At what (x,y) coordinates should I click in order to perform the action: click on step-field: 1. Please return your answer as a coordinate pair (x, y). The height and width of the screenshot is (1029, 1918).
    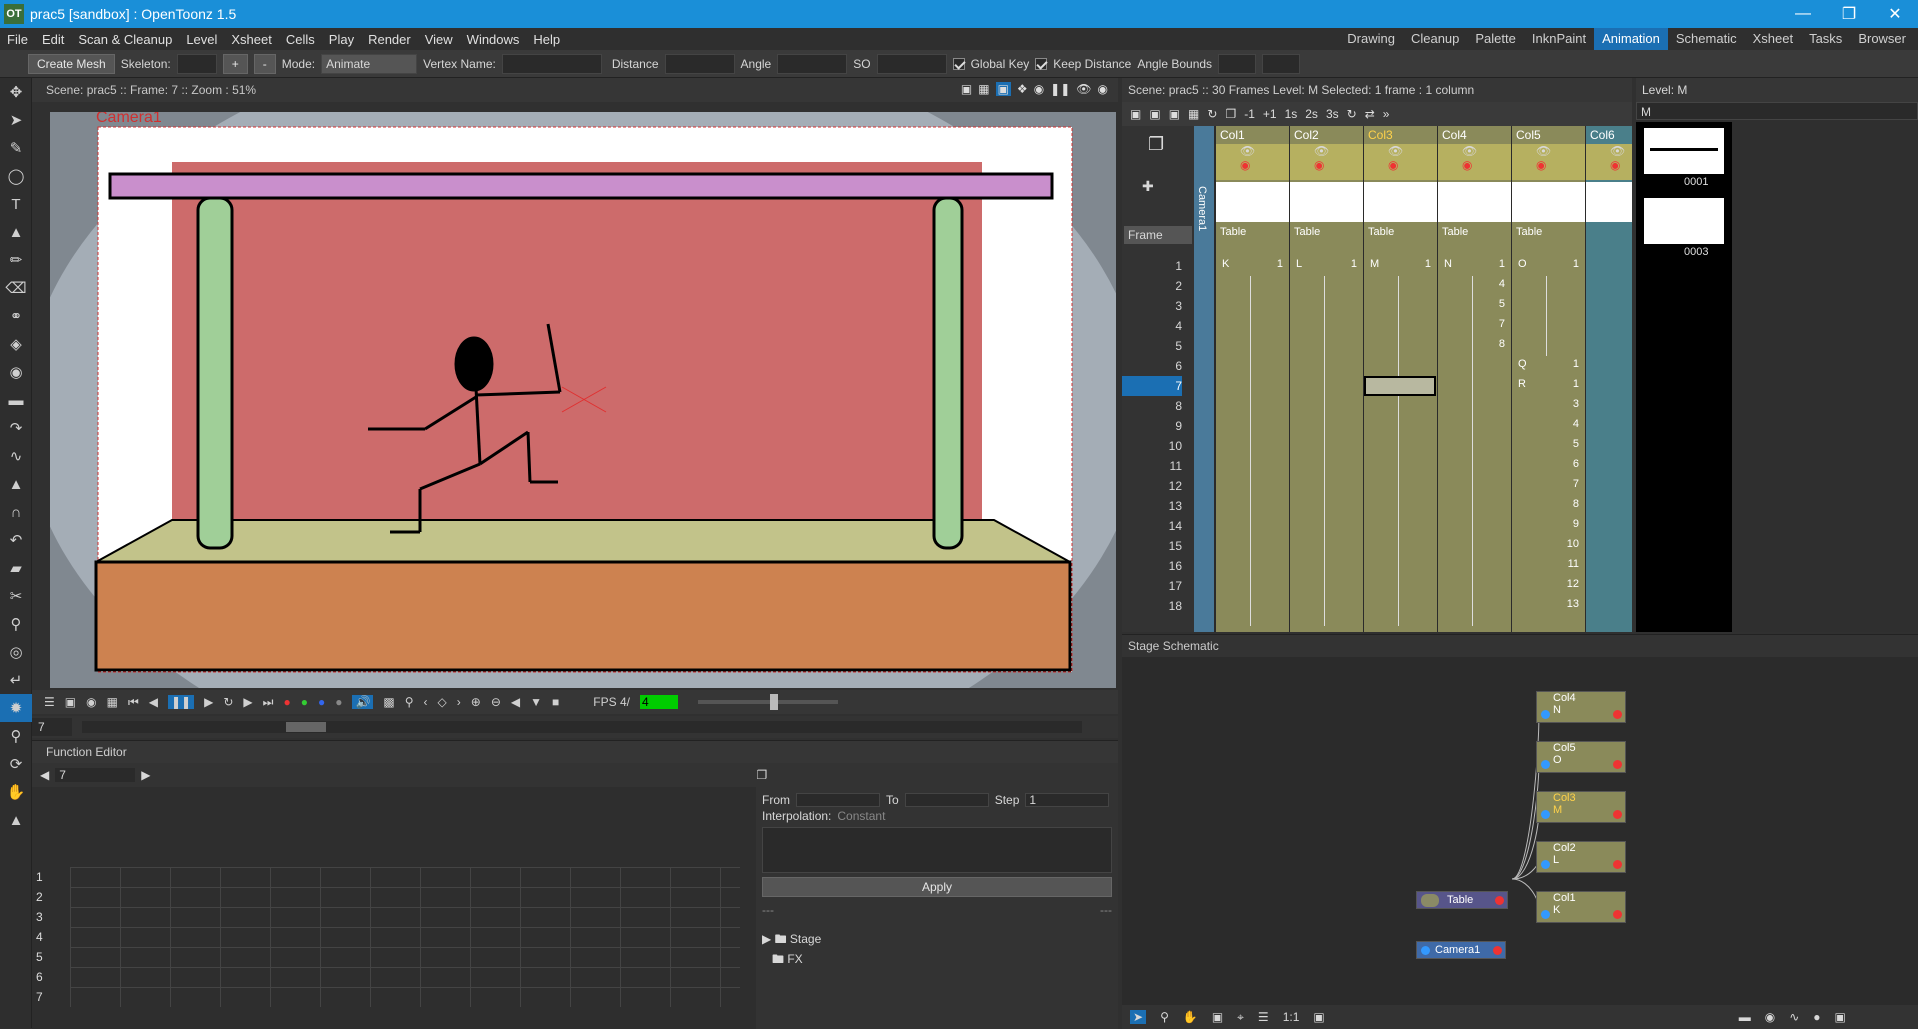
    Looking at the image, I should click on (1067, 800).